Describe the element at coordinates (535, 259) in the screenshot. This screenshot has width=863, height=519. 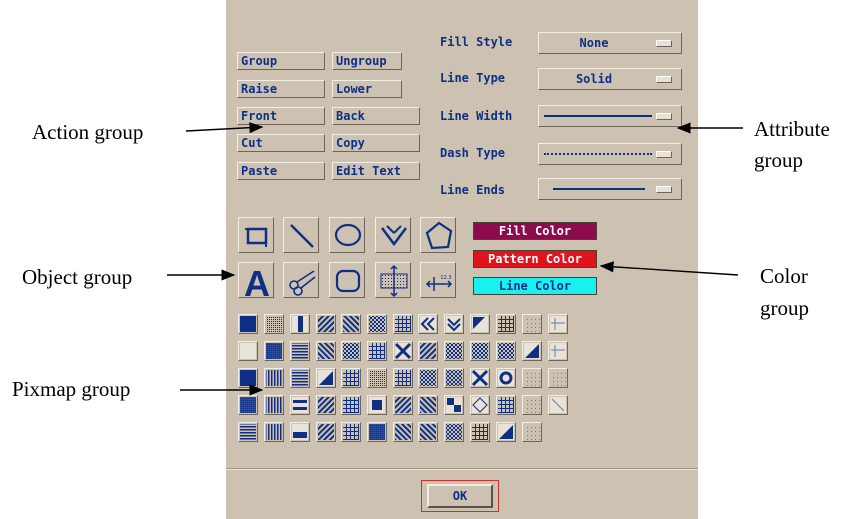
I see `pattern-color-button: Pattern Color` at that location.